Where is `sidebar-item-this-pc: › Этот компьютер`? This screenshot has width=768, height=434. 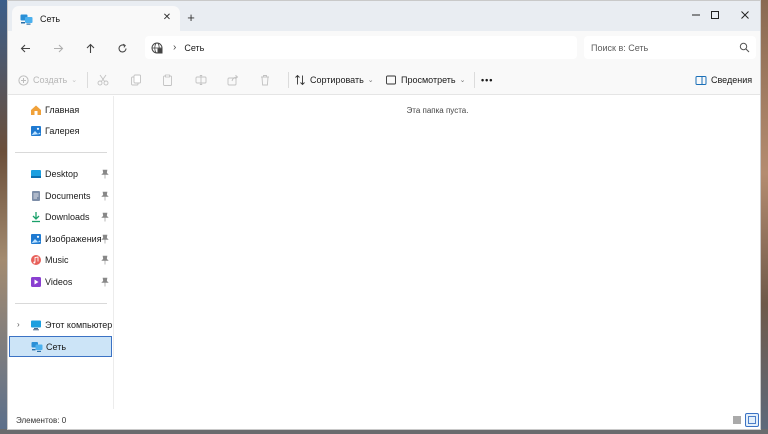
sidebar-item-this-pc: › Этот компьютер is located at coordinates (60, 325).